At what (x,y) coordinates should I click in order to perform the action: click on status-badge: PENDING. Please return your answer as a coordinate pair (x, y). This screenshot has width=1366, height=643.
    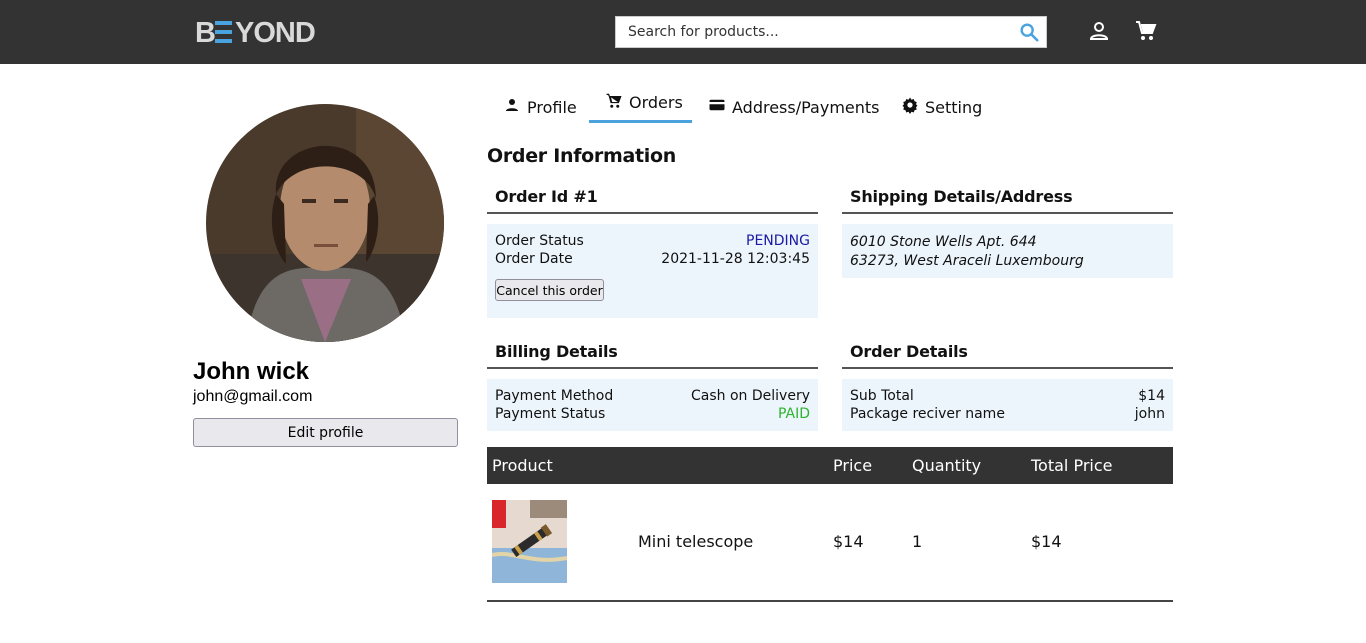
    Looking at the image, I should click on (778, 241).